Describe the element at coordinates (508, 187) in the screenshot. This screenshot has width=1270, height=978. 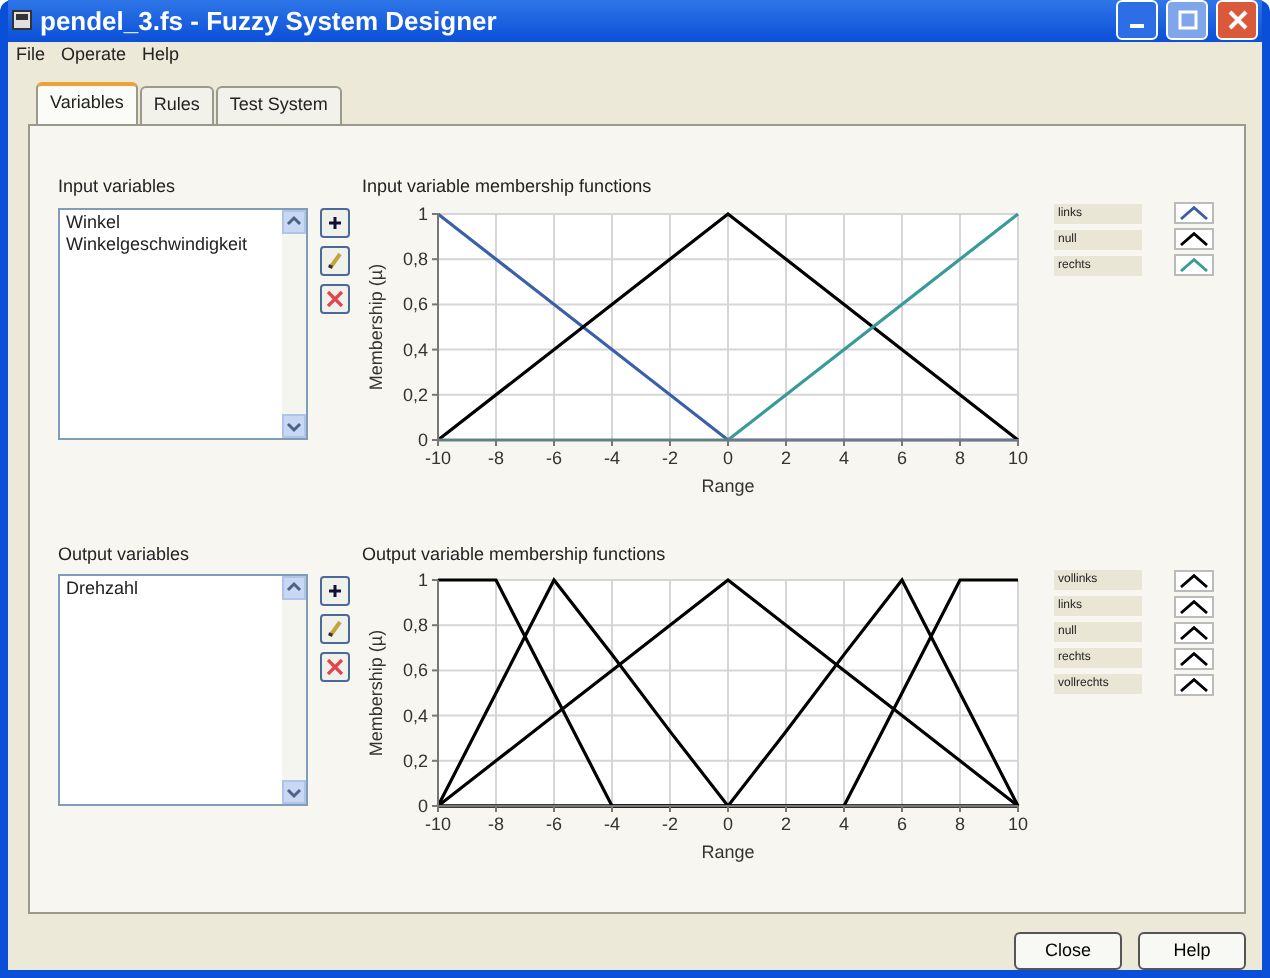
I see `chart-title: Input variable membership functions` at that location.